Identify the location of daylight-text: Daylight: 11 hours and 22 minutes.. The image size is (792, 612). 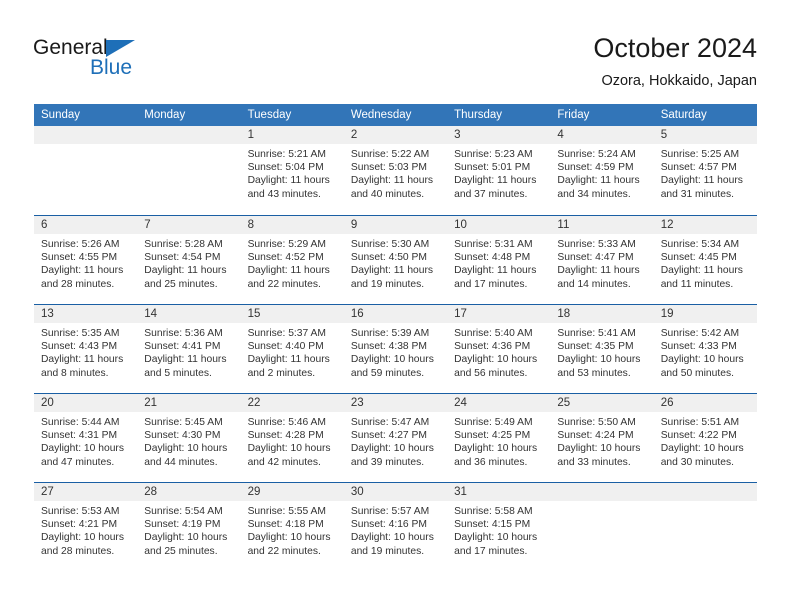
(288, 277).